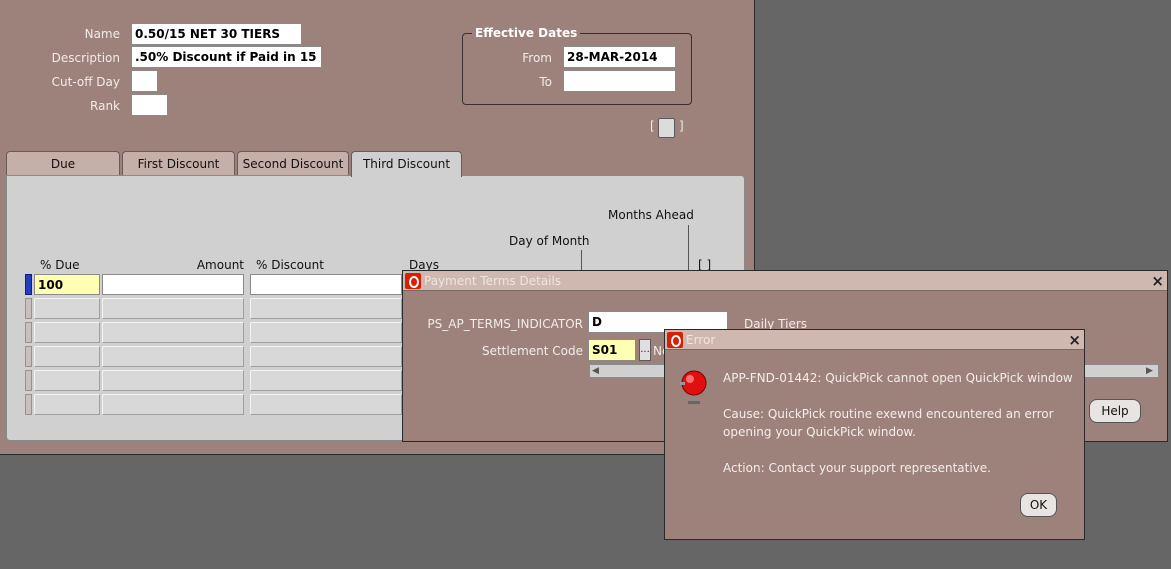 This screenshot has width=1171, height=569. Describe the element at coordinates (290, 265) in the screenshot. I see `pct-discount-header: % Discount` at that location.